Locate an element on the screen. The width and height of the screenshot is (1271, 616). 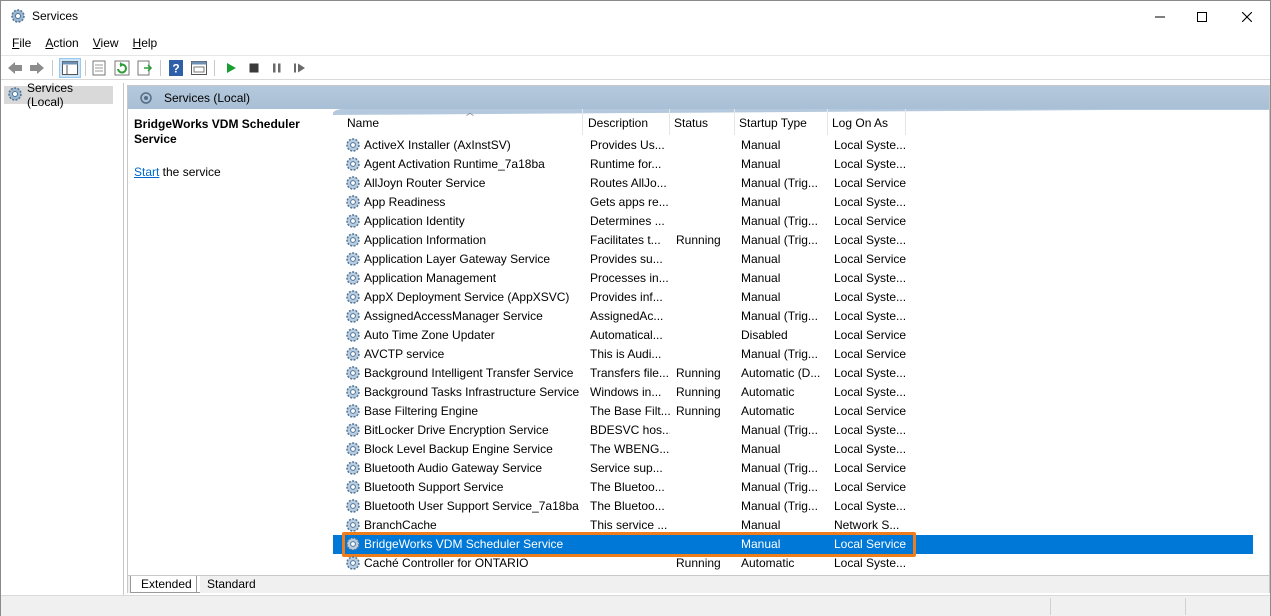
show-hide-tree-icon is located at coordinates (70, 68).